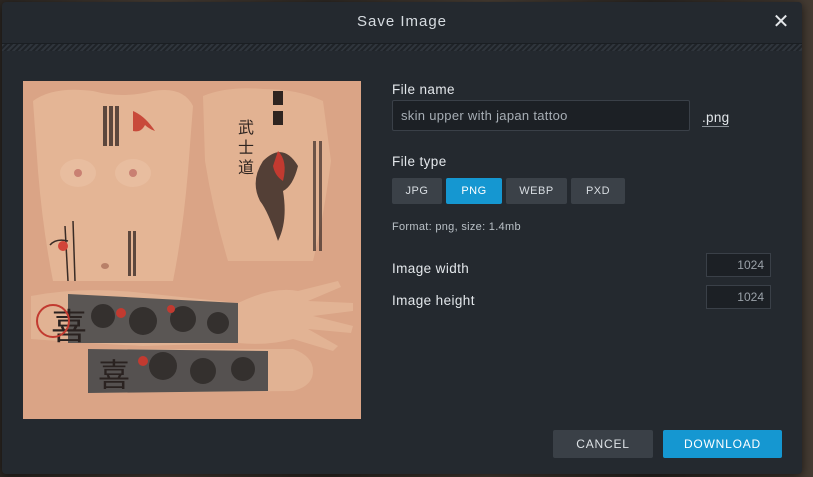  I want to click on calligraphy-1: 武, so click(246, 127).